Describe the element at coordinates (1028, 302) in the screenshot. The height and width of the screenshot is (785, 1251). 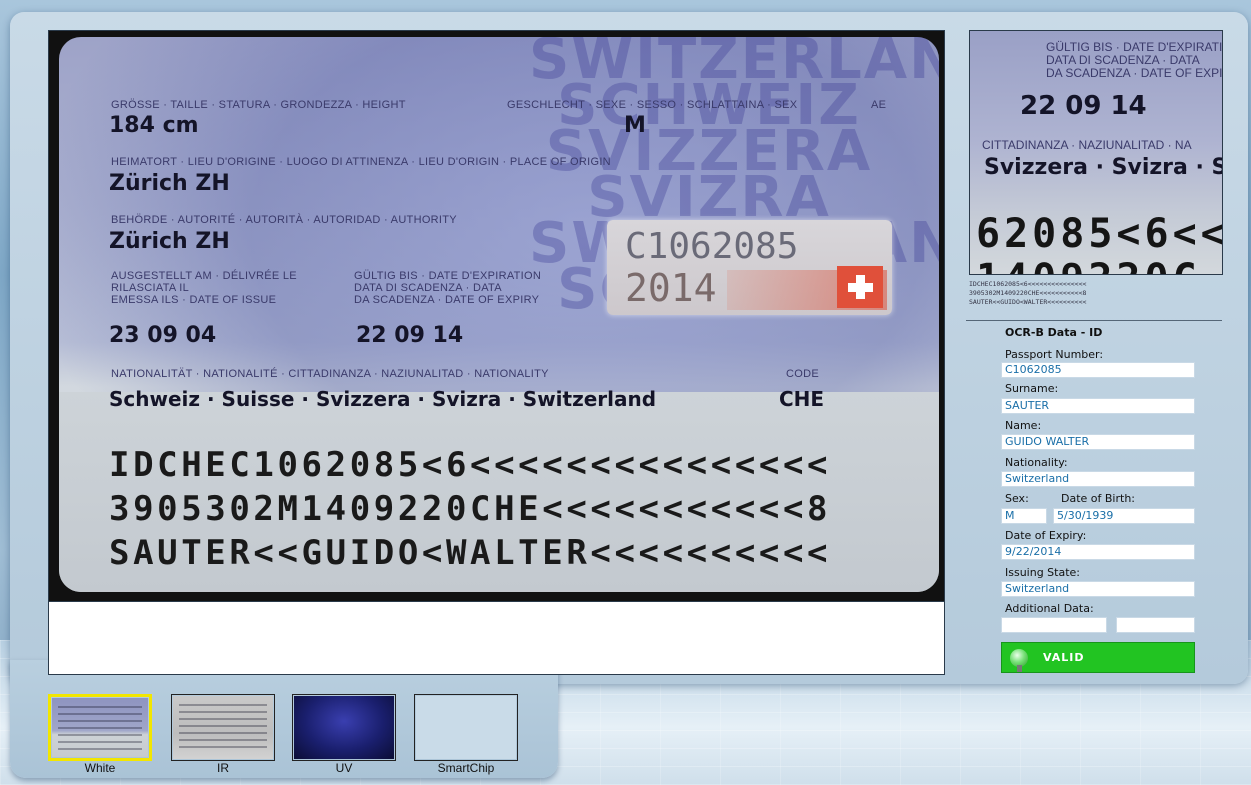
I see `mini-mrz-line: SAUTER<<GUIDO<WALTER<<<<<<<<<<` at that location.